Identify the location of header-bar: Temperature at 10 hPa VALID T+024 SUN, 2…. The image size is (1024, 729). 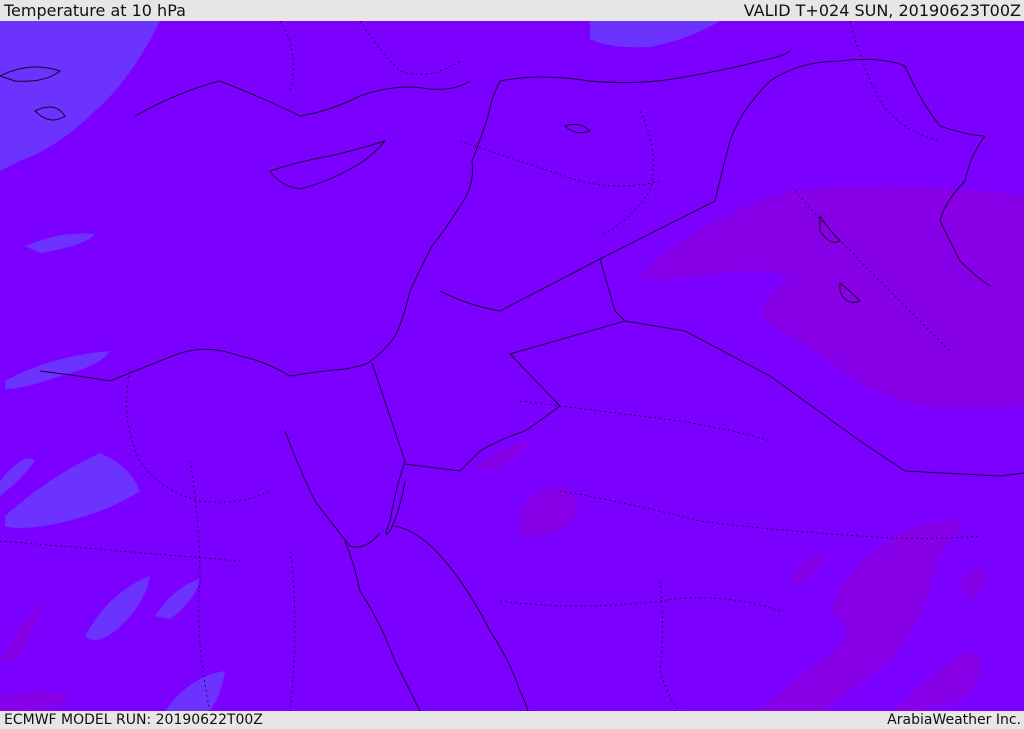
(512, 10).